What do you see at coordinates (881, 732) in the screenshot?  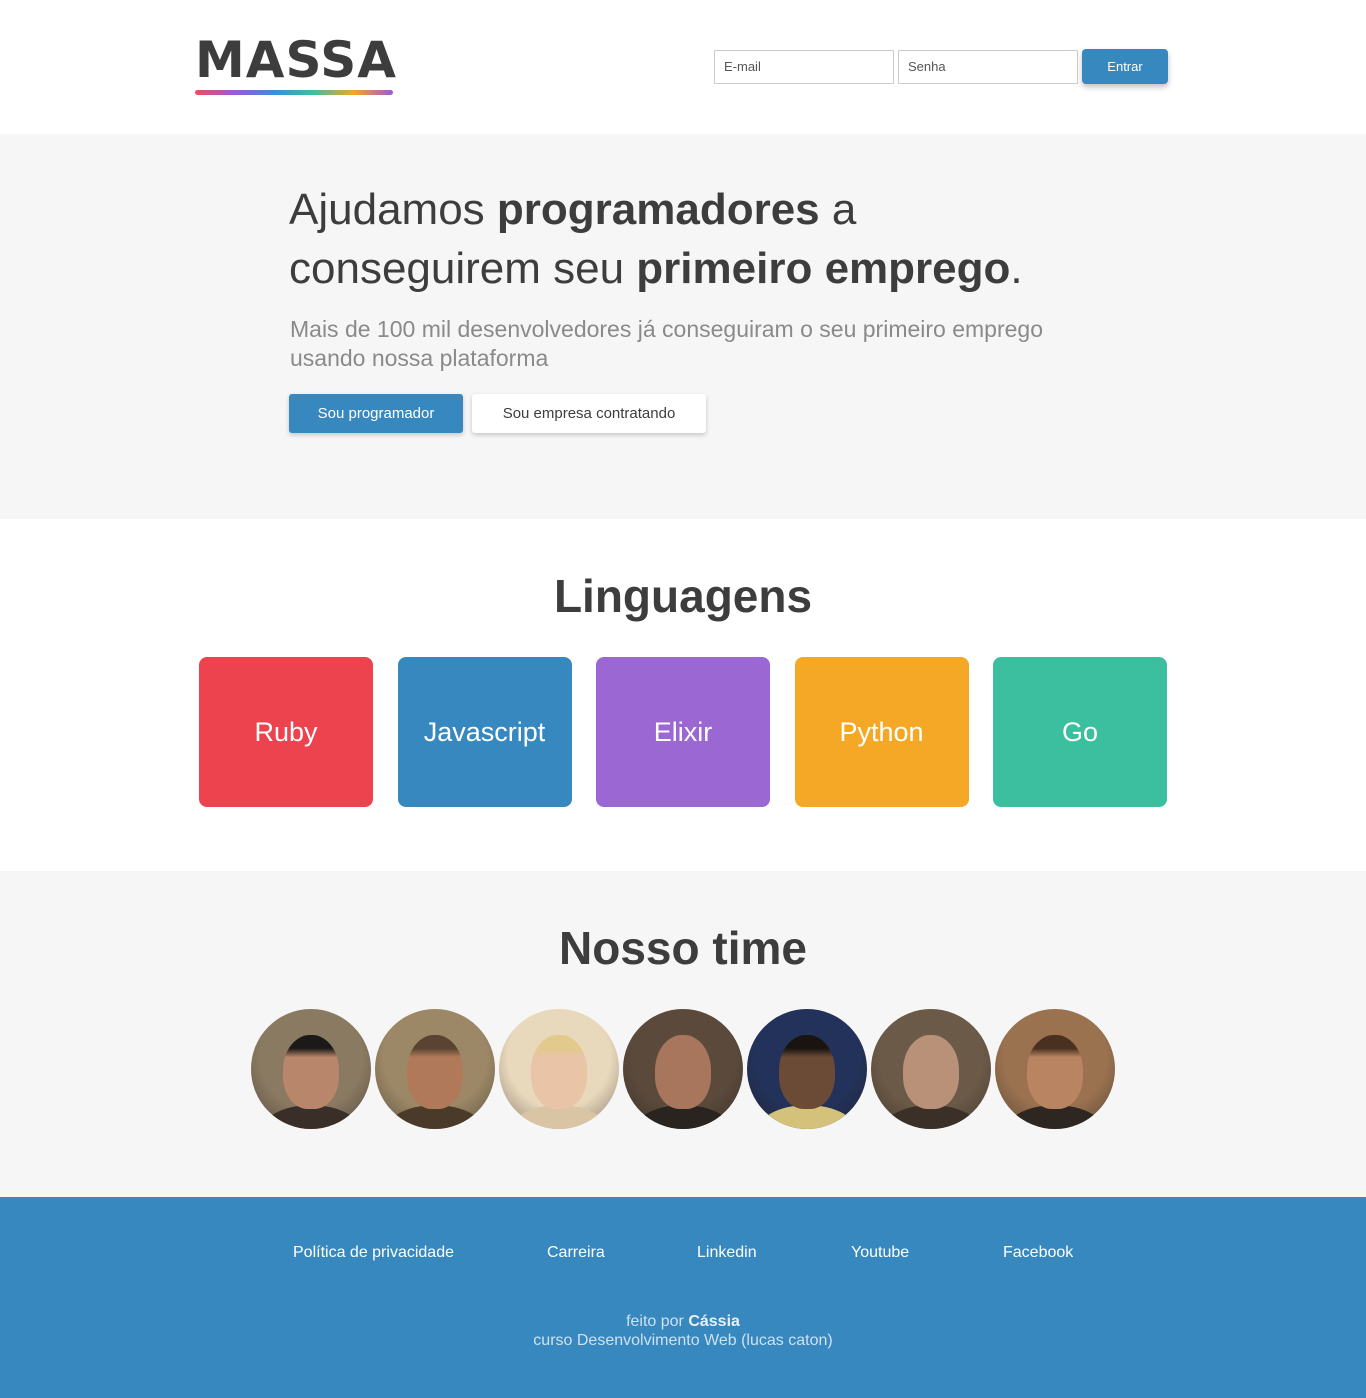 I see `language-card-python: Python` at bounding box center [881, 732].